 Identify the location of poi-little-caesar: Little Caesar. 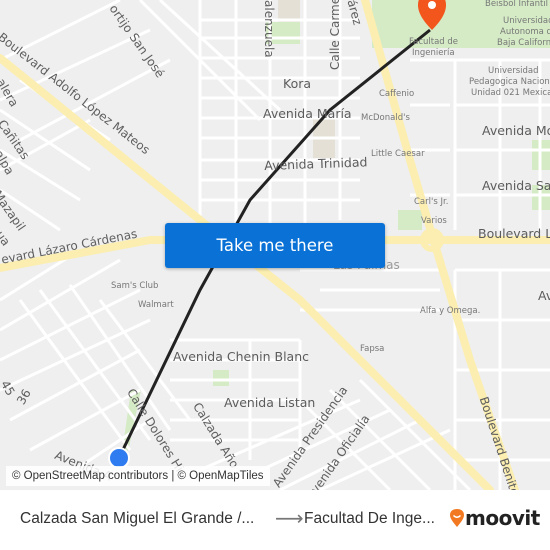
(398, 154).